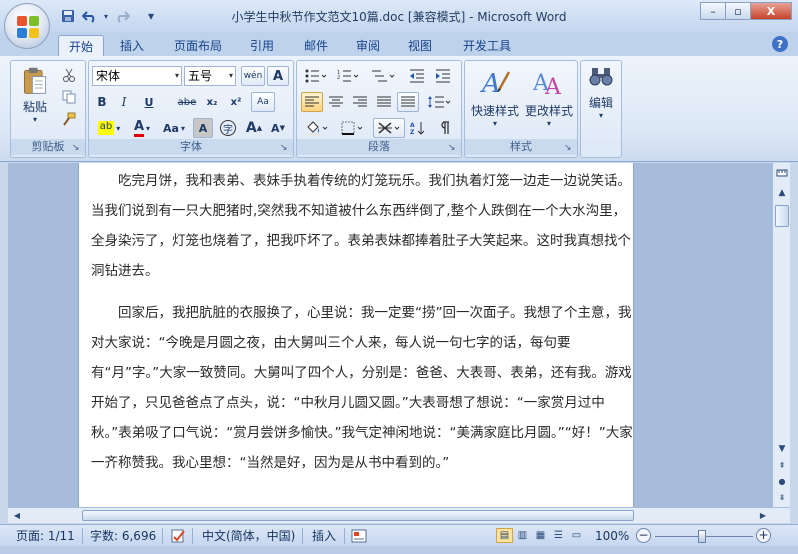 The width and height of the screenshot is (798, 554). What do you see at coordinates (109, 128) in the screenshot?
I see `highlight-button: ab ▾` at bounding box center [109, 128].